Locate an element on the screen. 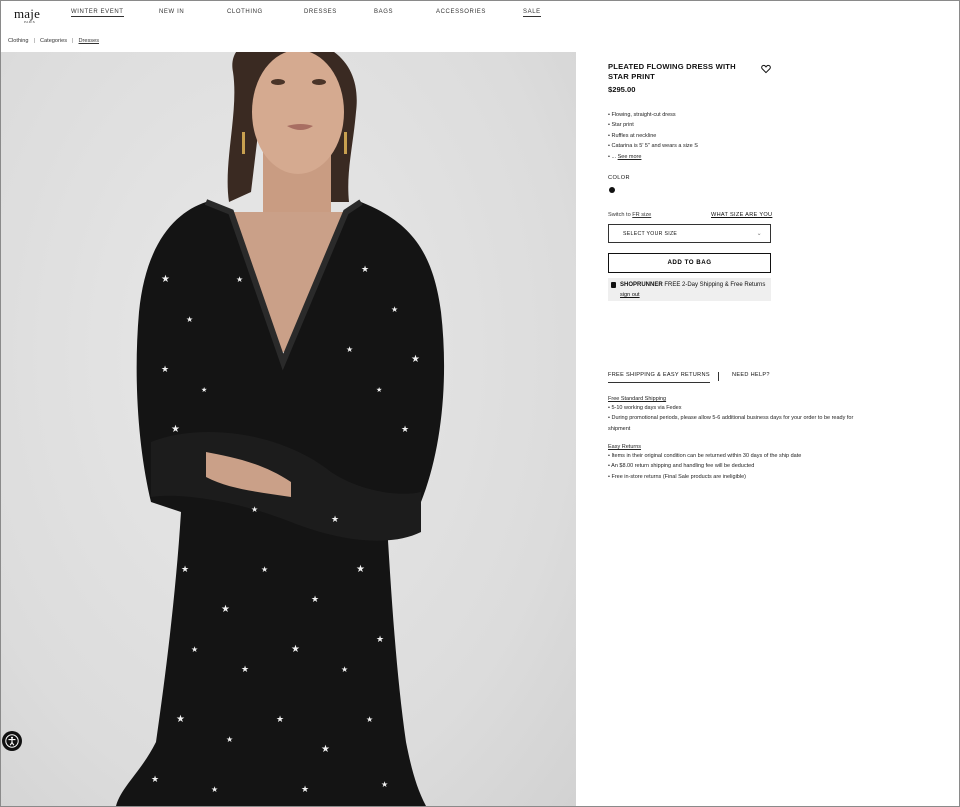 Image resolution: width=960 pixels, height=807 pixels. shoprunner-text: FREE 2-Day Shipping & Free Returns is located at coordinates (715, 285).